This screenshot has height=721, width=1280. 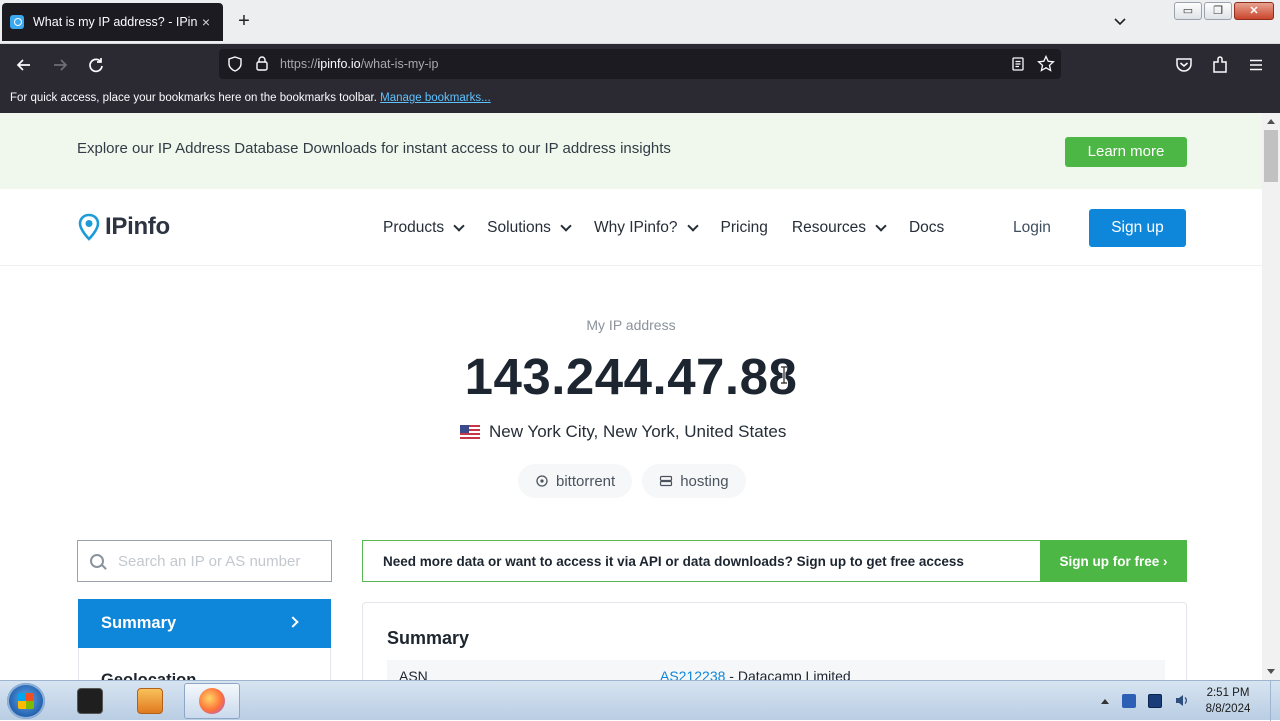 What do you see at coordinates (262, 63) in the screenshot?
I see `lock-icon` at bounding box center [262, 63].